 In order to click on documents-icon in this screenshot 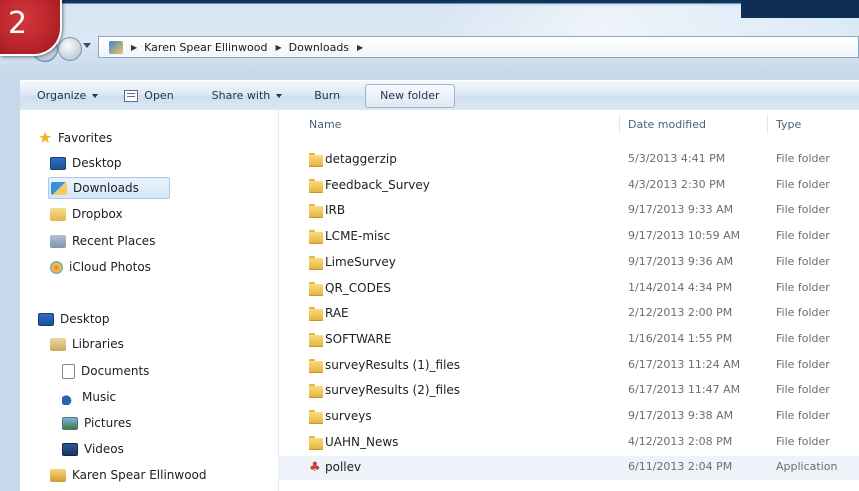, I will do `click(68, 371)`.